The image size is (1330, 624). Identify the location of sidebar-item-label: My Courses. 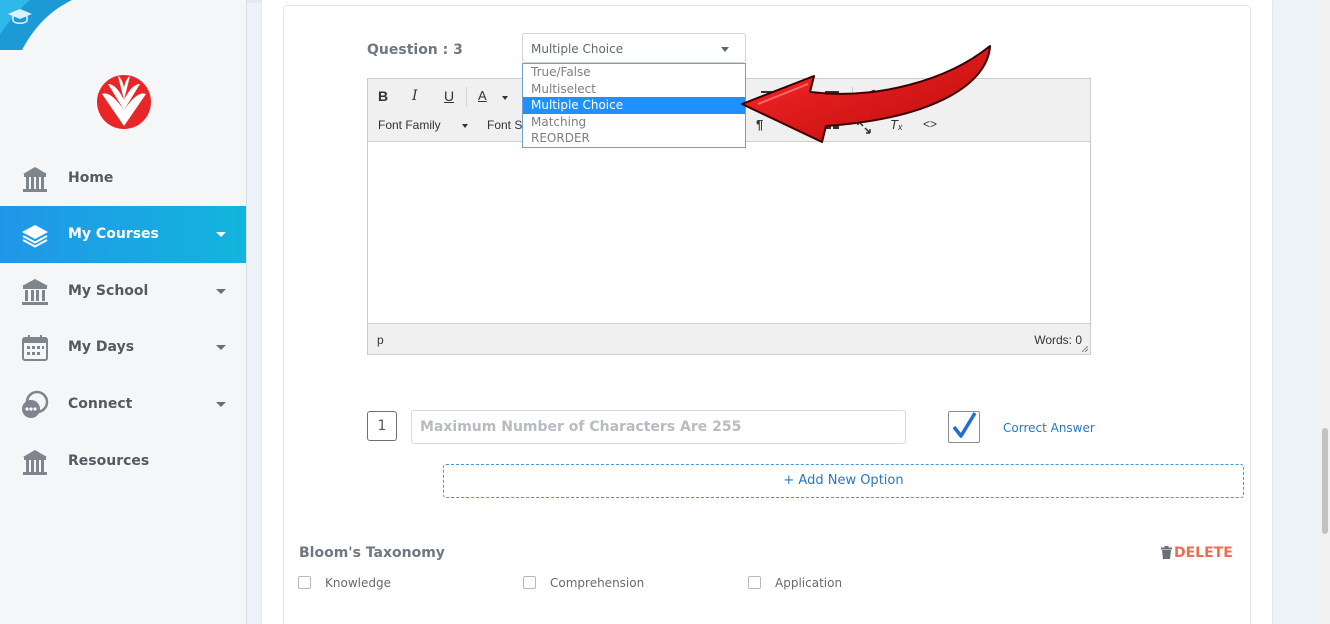
(113, 234).